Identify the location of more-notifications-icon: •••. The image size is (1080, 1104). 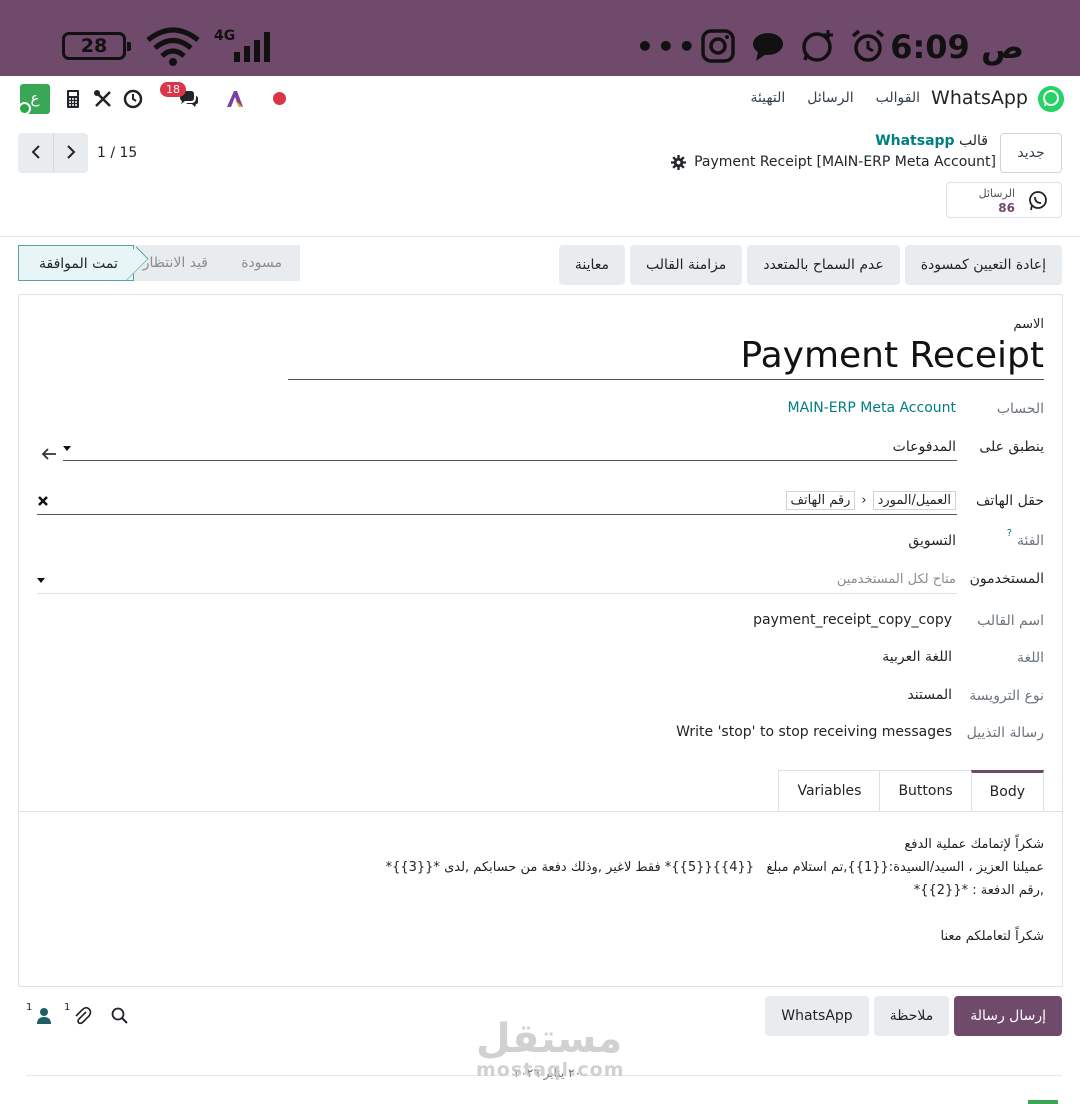
(667, 46).